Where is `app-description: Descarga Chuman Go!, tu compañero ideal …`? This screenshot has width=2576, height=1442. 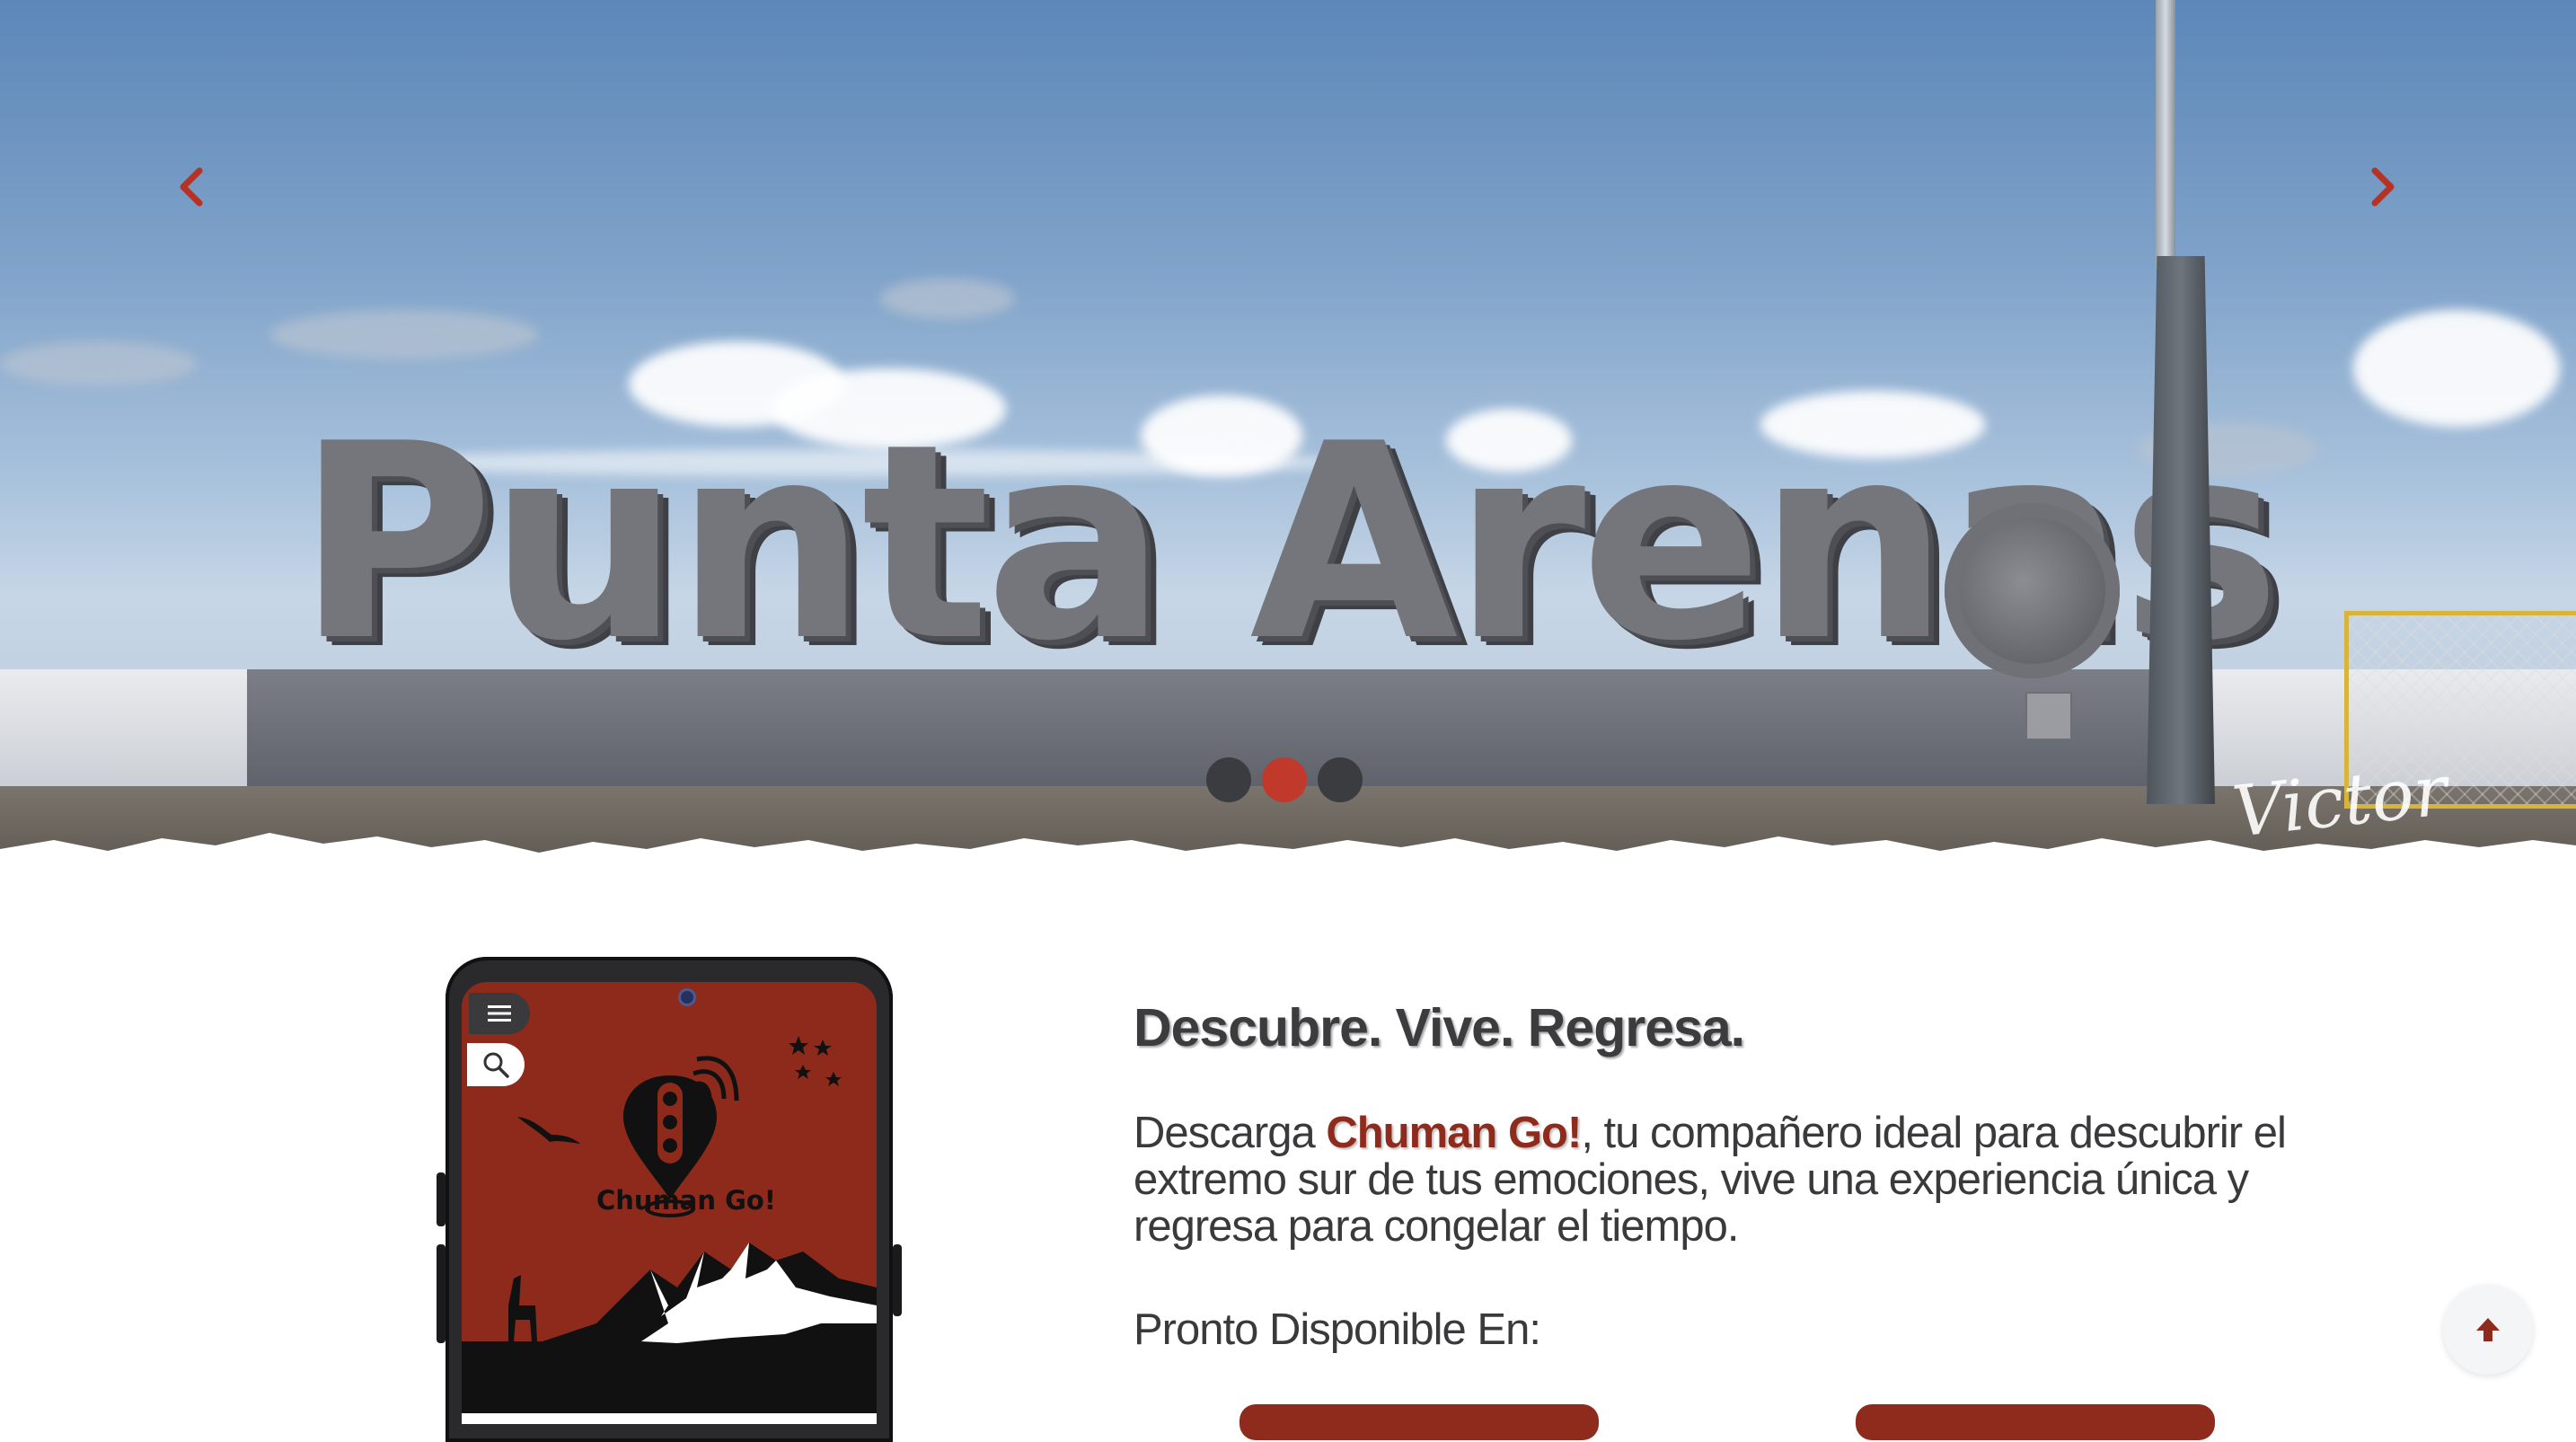 app-description: Descarga Chuman Go!, tu compañero ideal … is located at coordinates (1726, 1180).